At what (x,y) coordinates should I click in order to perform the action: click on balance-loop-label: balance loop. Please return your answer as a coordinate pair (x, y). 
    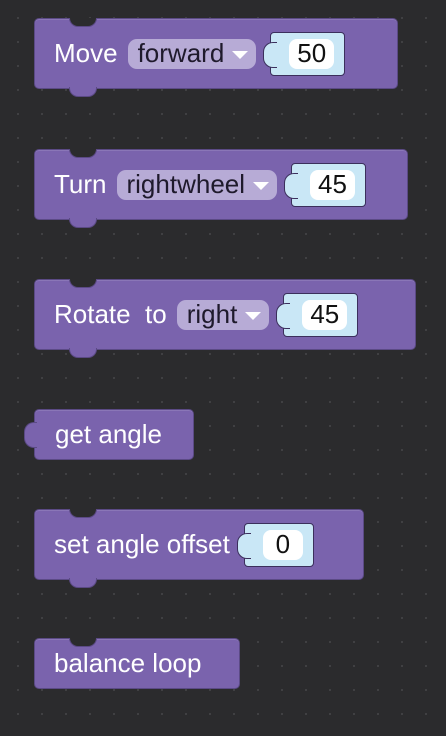
    Looking at the image, I should click on (128, 663).